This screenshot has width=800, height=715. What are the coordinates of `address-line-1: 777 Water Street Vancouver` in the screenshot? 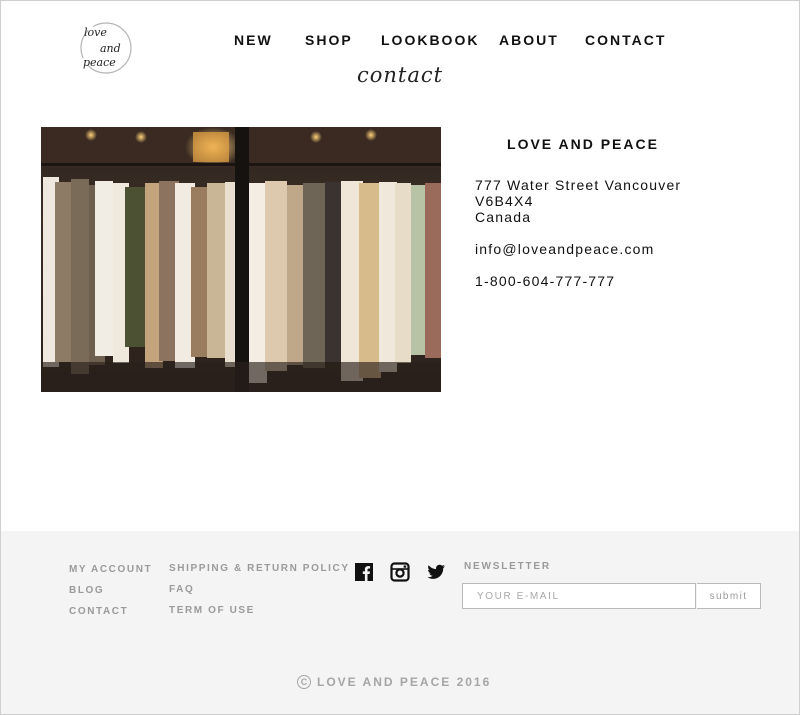 It's located at (578, 185).